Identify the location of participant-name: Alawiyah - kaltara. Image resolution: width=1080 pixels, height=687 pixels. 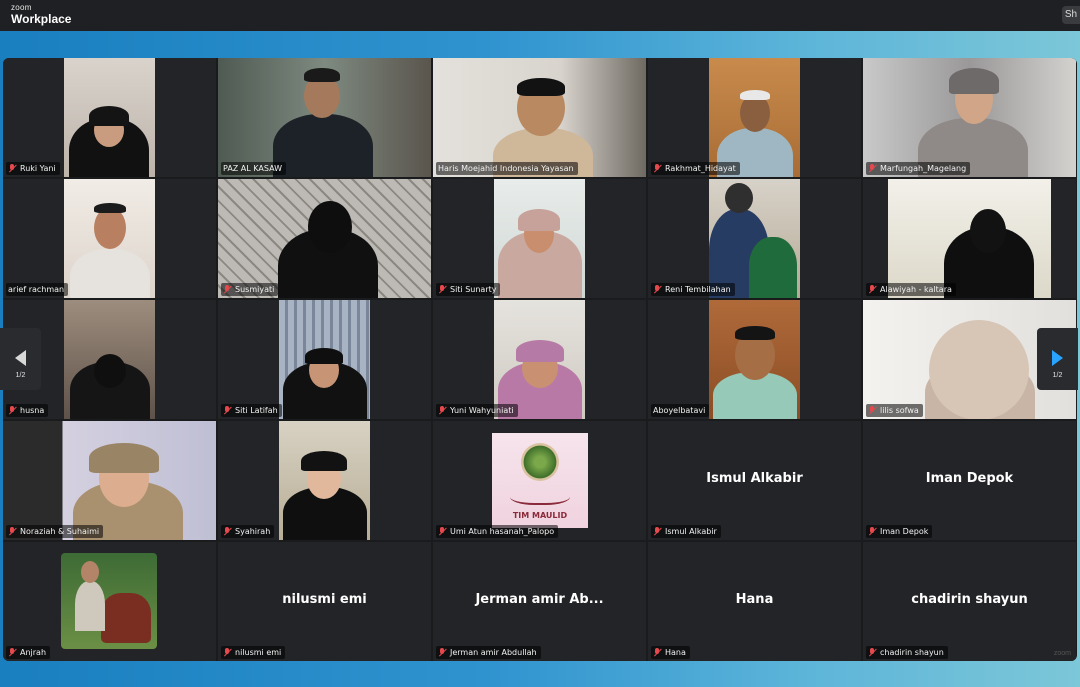
(916, 289).